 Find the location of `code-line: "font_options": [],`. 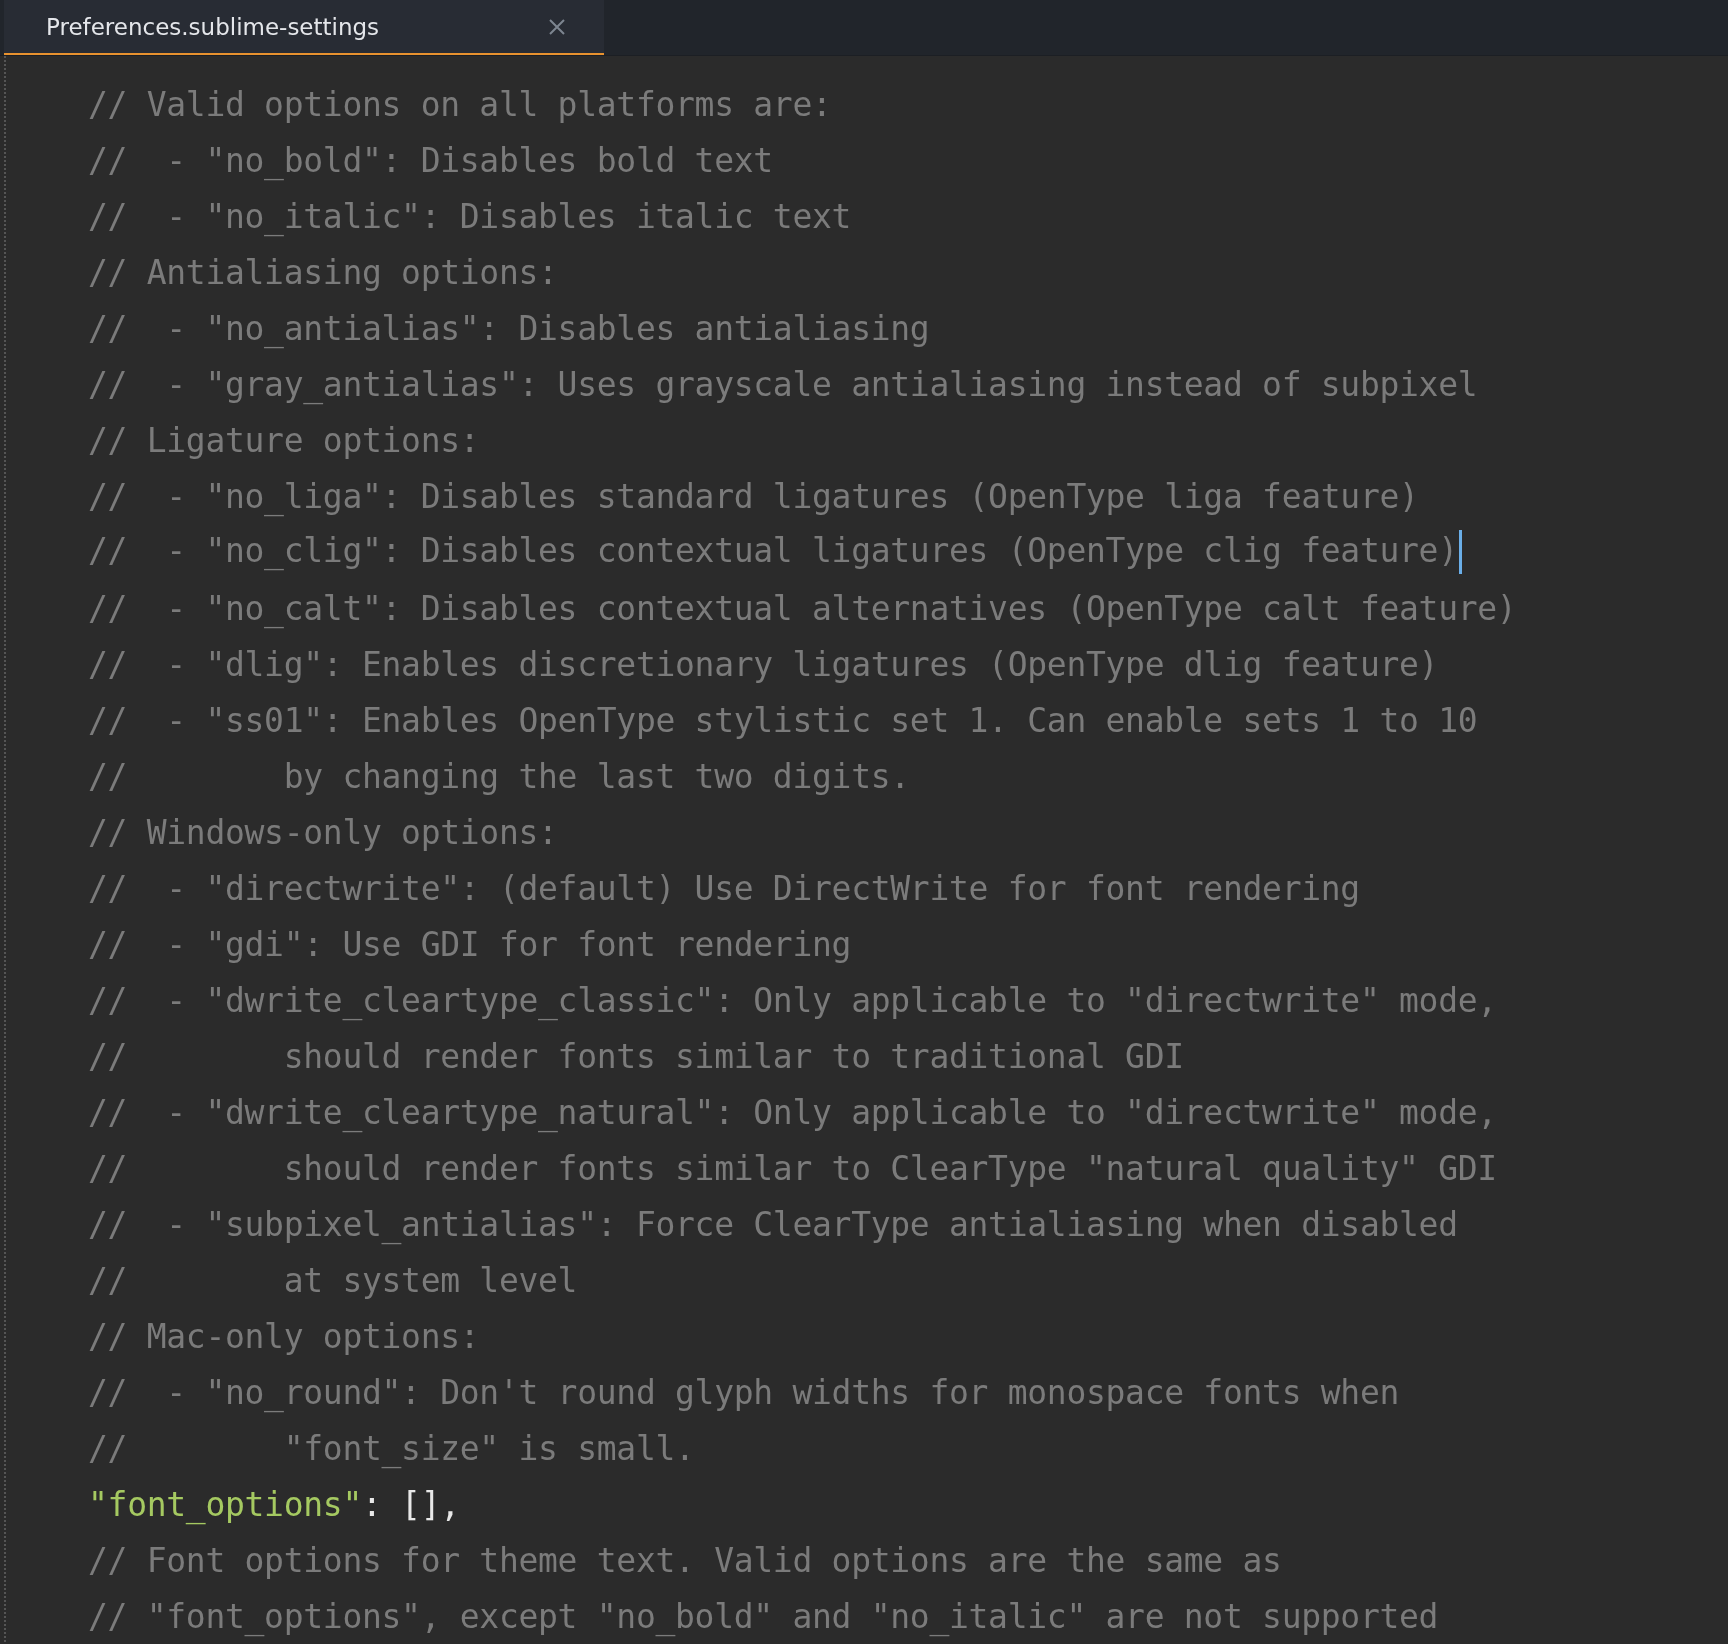

code-line: "font_options": [], is located at coordinates (274, 1504).